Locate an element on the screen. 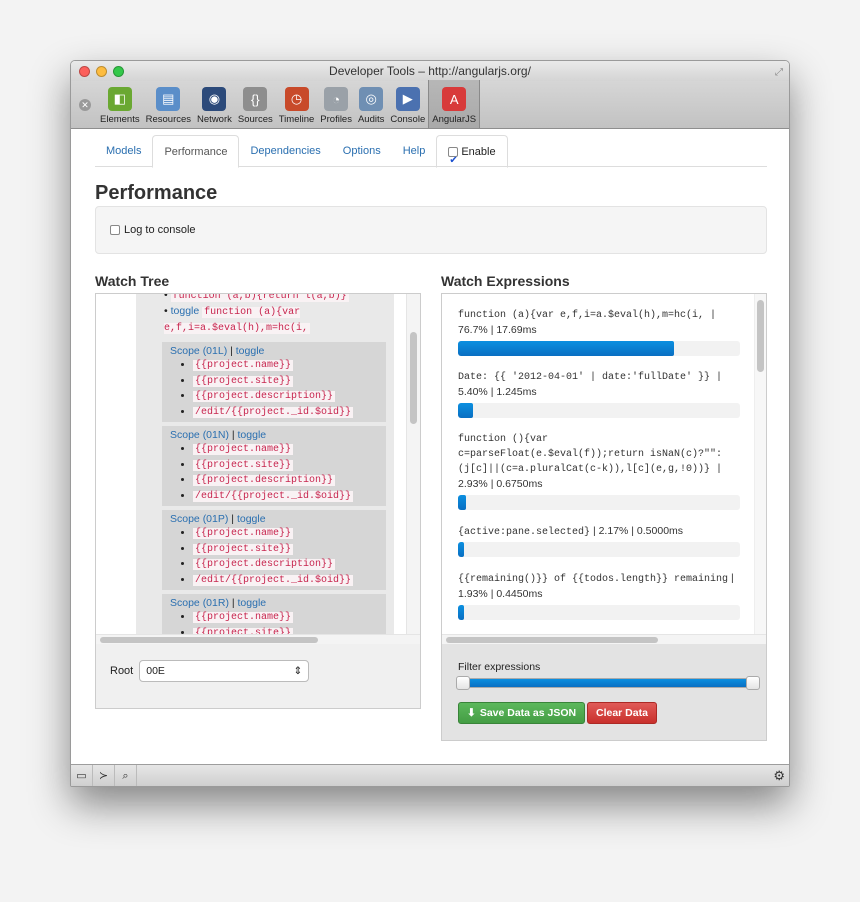  angularjs-icon: A is located at coordinates (454, 99).